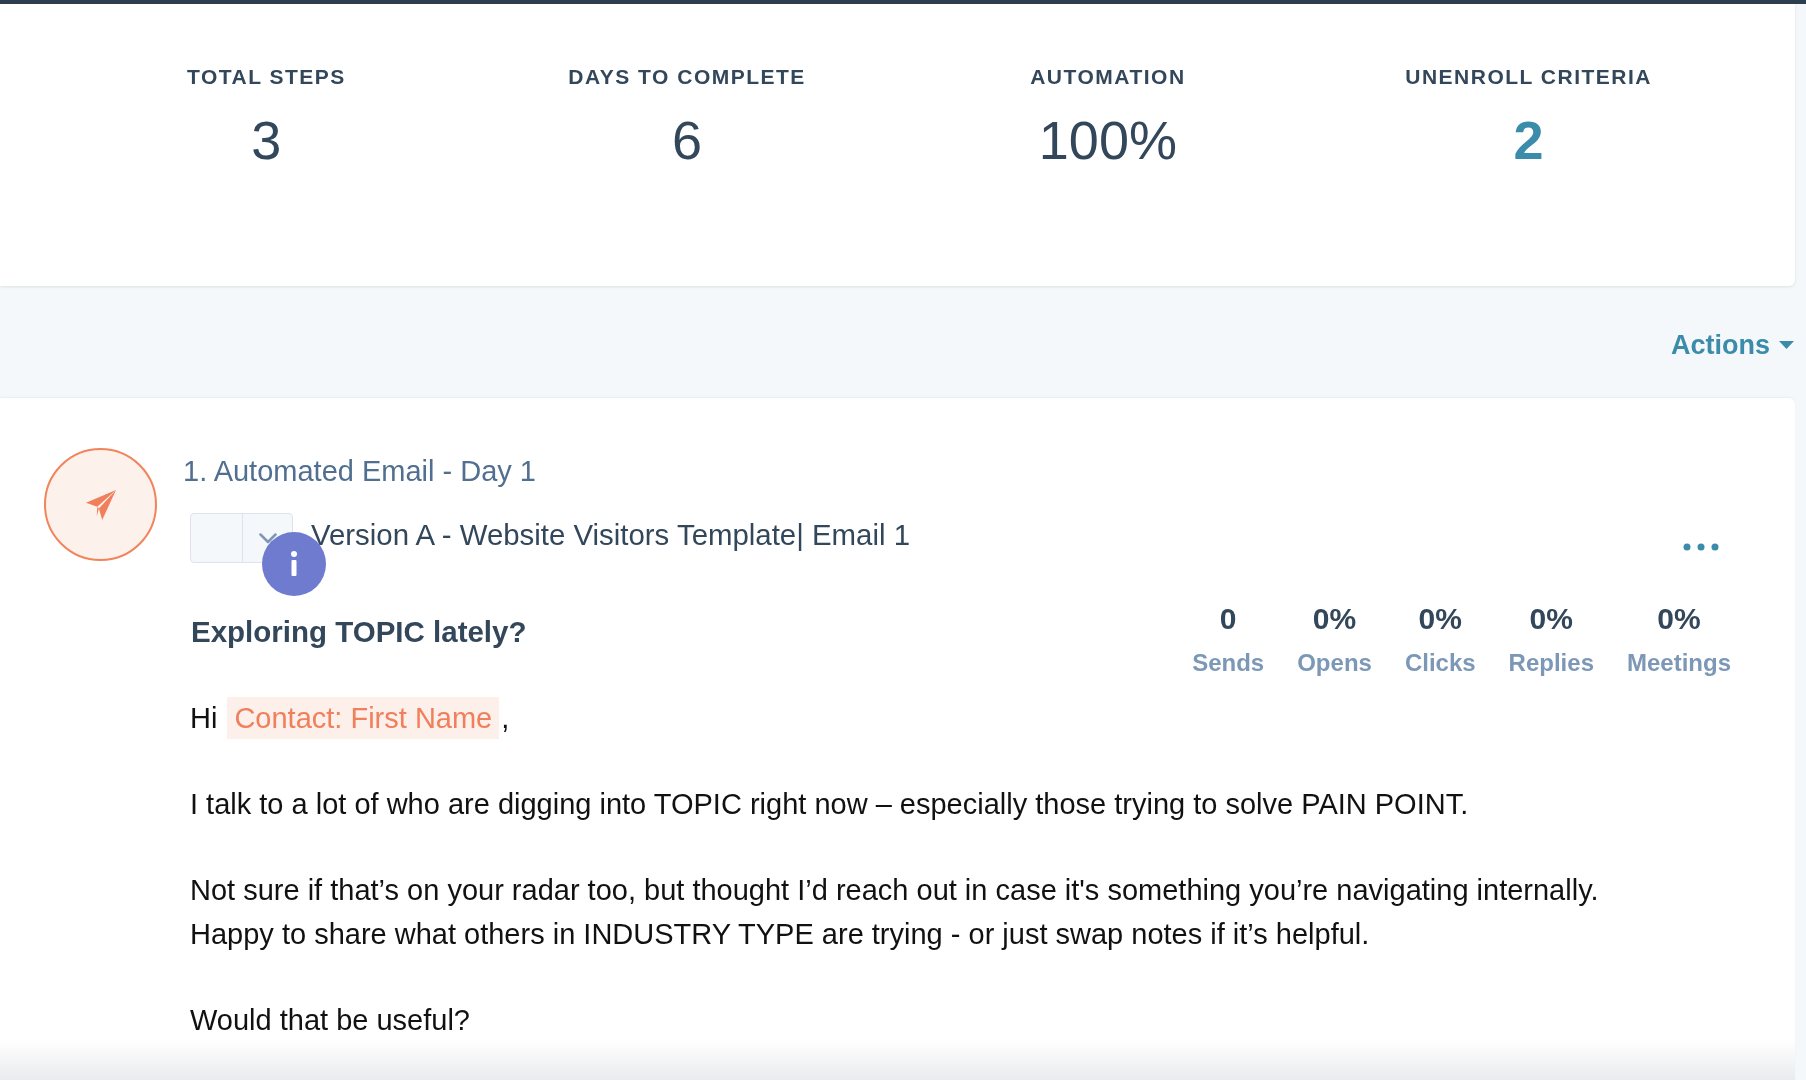 Image resolution: width=1806 pixels, height=1080 pixels. What do you see at coordinates (610, 535) in the screenshot?
I see `template-name: Version A - Website Visitors Template| Email 1` at bounding box center [610, 535].